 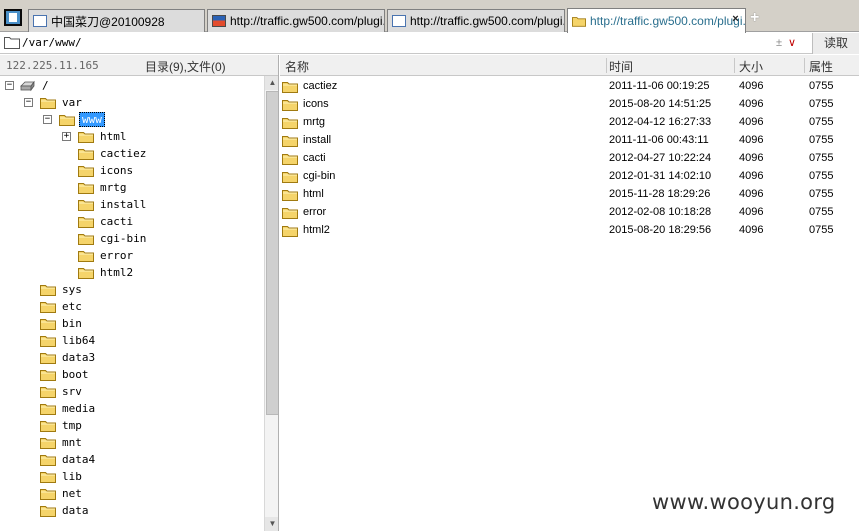 I want to click on tree-node-www: www, so click(x=82, y=119).